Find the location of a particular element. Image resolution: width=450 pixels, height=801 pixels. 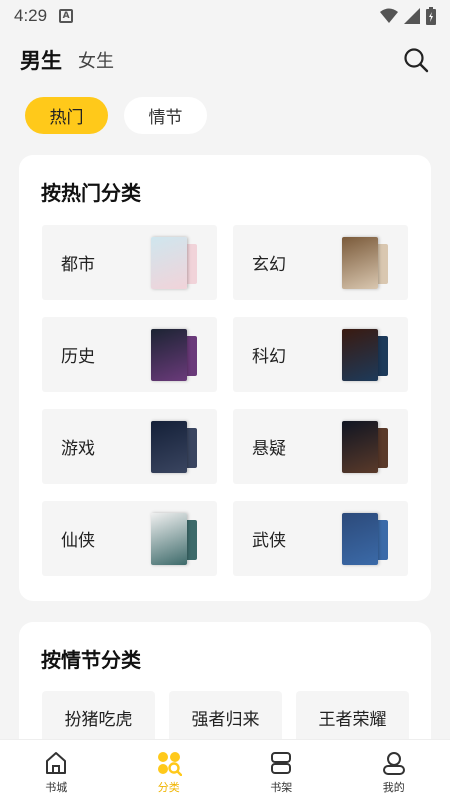

bookshelf-icon is located at coordinates (281, 763).